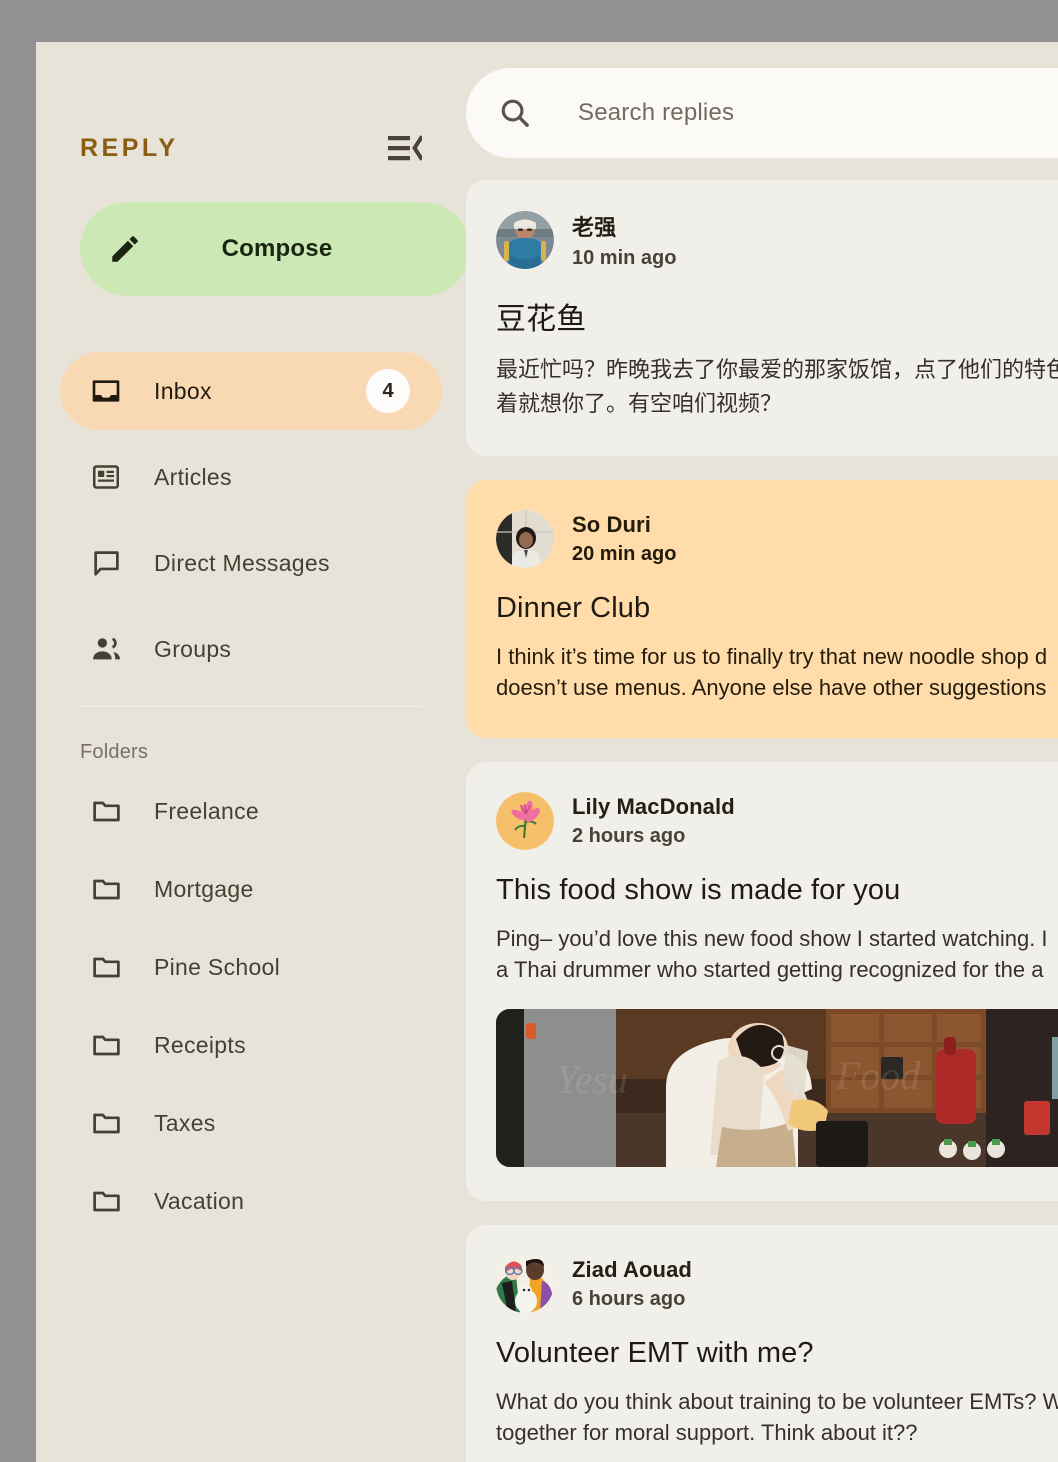  I want to click on email-card-header: Lily MacDonald 2 hours ago, so click(777, 820).